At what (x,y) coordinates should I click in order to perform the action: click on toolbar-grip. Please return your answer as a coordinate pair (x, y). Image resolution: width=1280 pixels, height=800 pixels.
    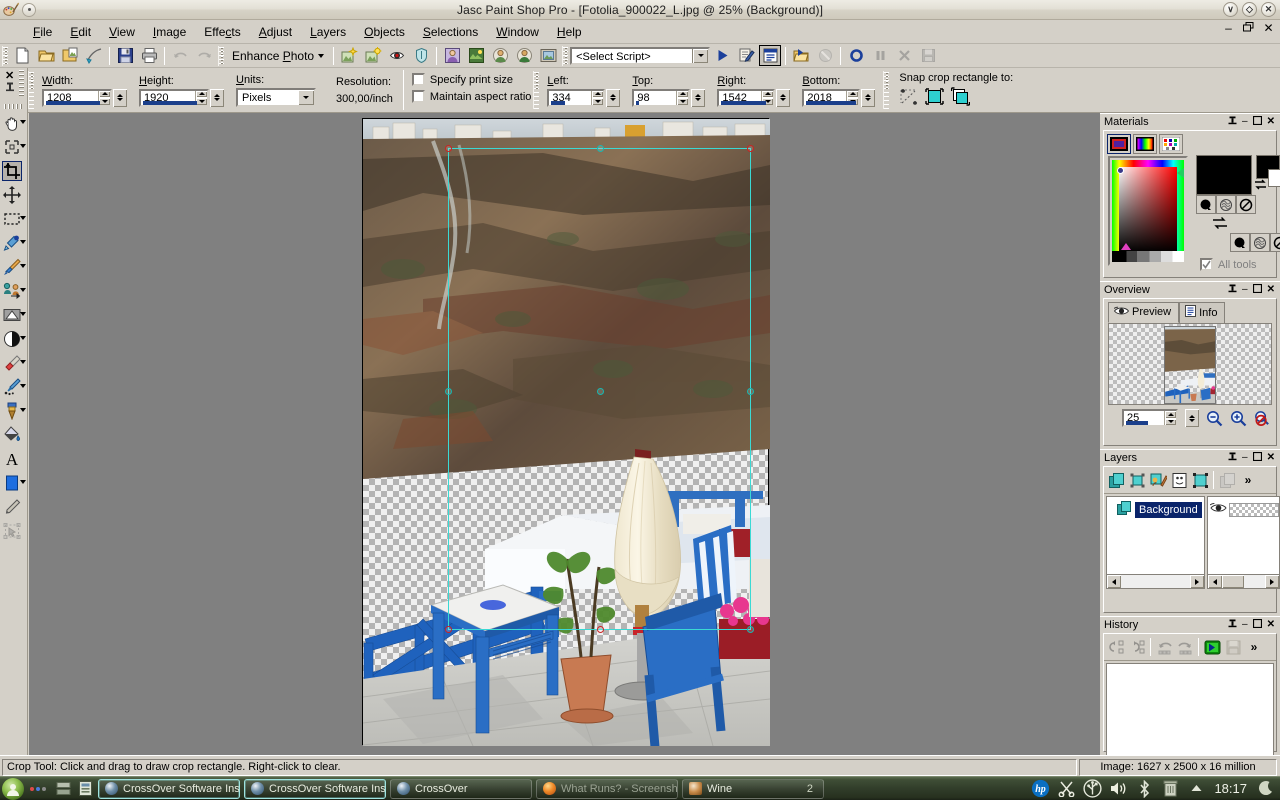
    Looking at the image, I should click on (5, 55).